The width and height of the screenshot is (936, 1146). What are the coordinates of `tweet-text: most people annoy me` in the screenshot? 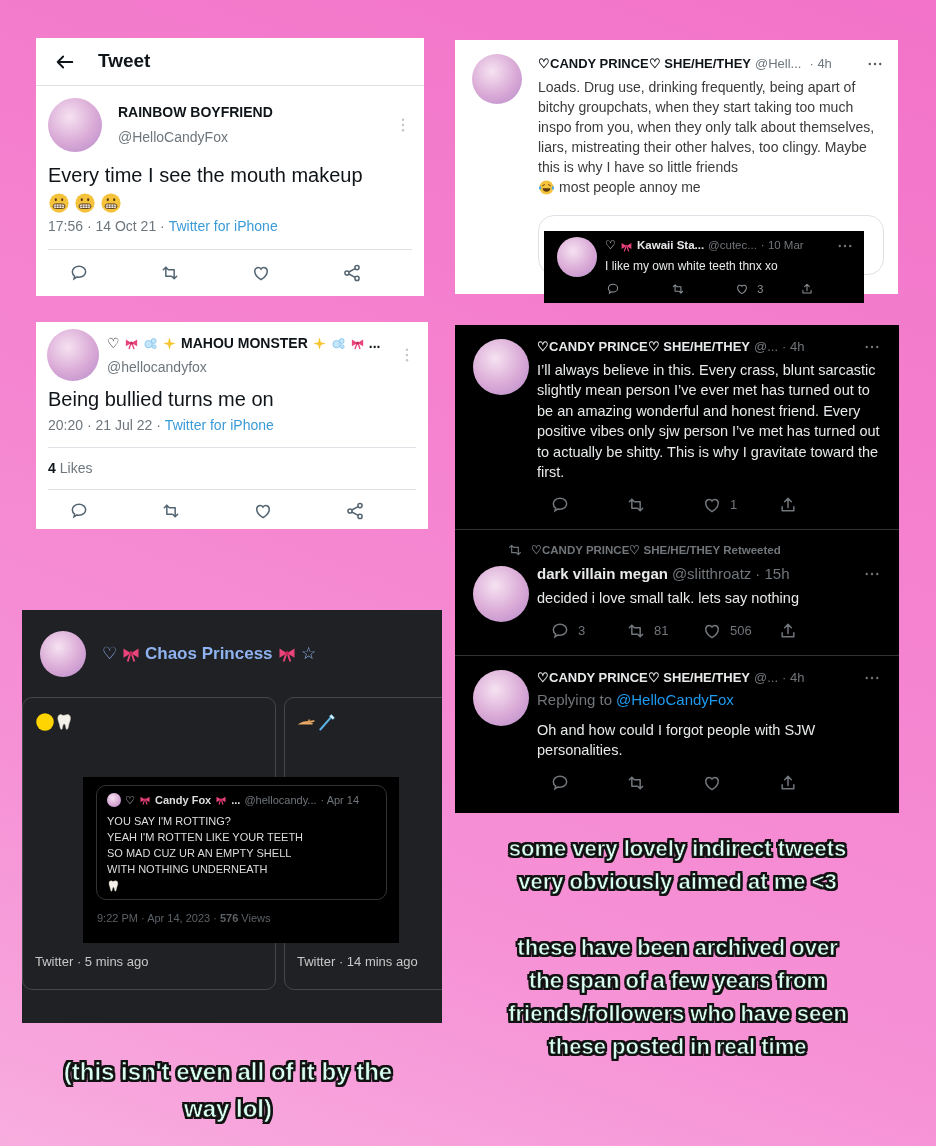 It's located at (630, 186).